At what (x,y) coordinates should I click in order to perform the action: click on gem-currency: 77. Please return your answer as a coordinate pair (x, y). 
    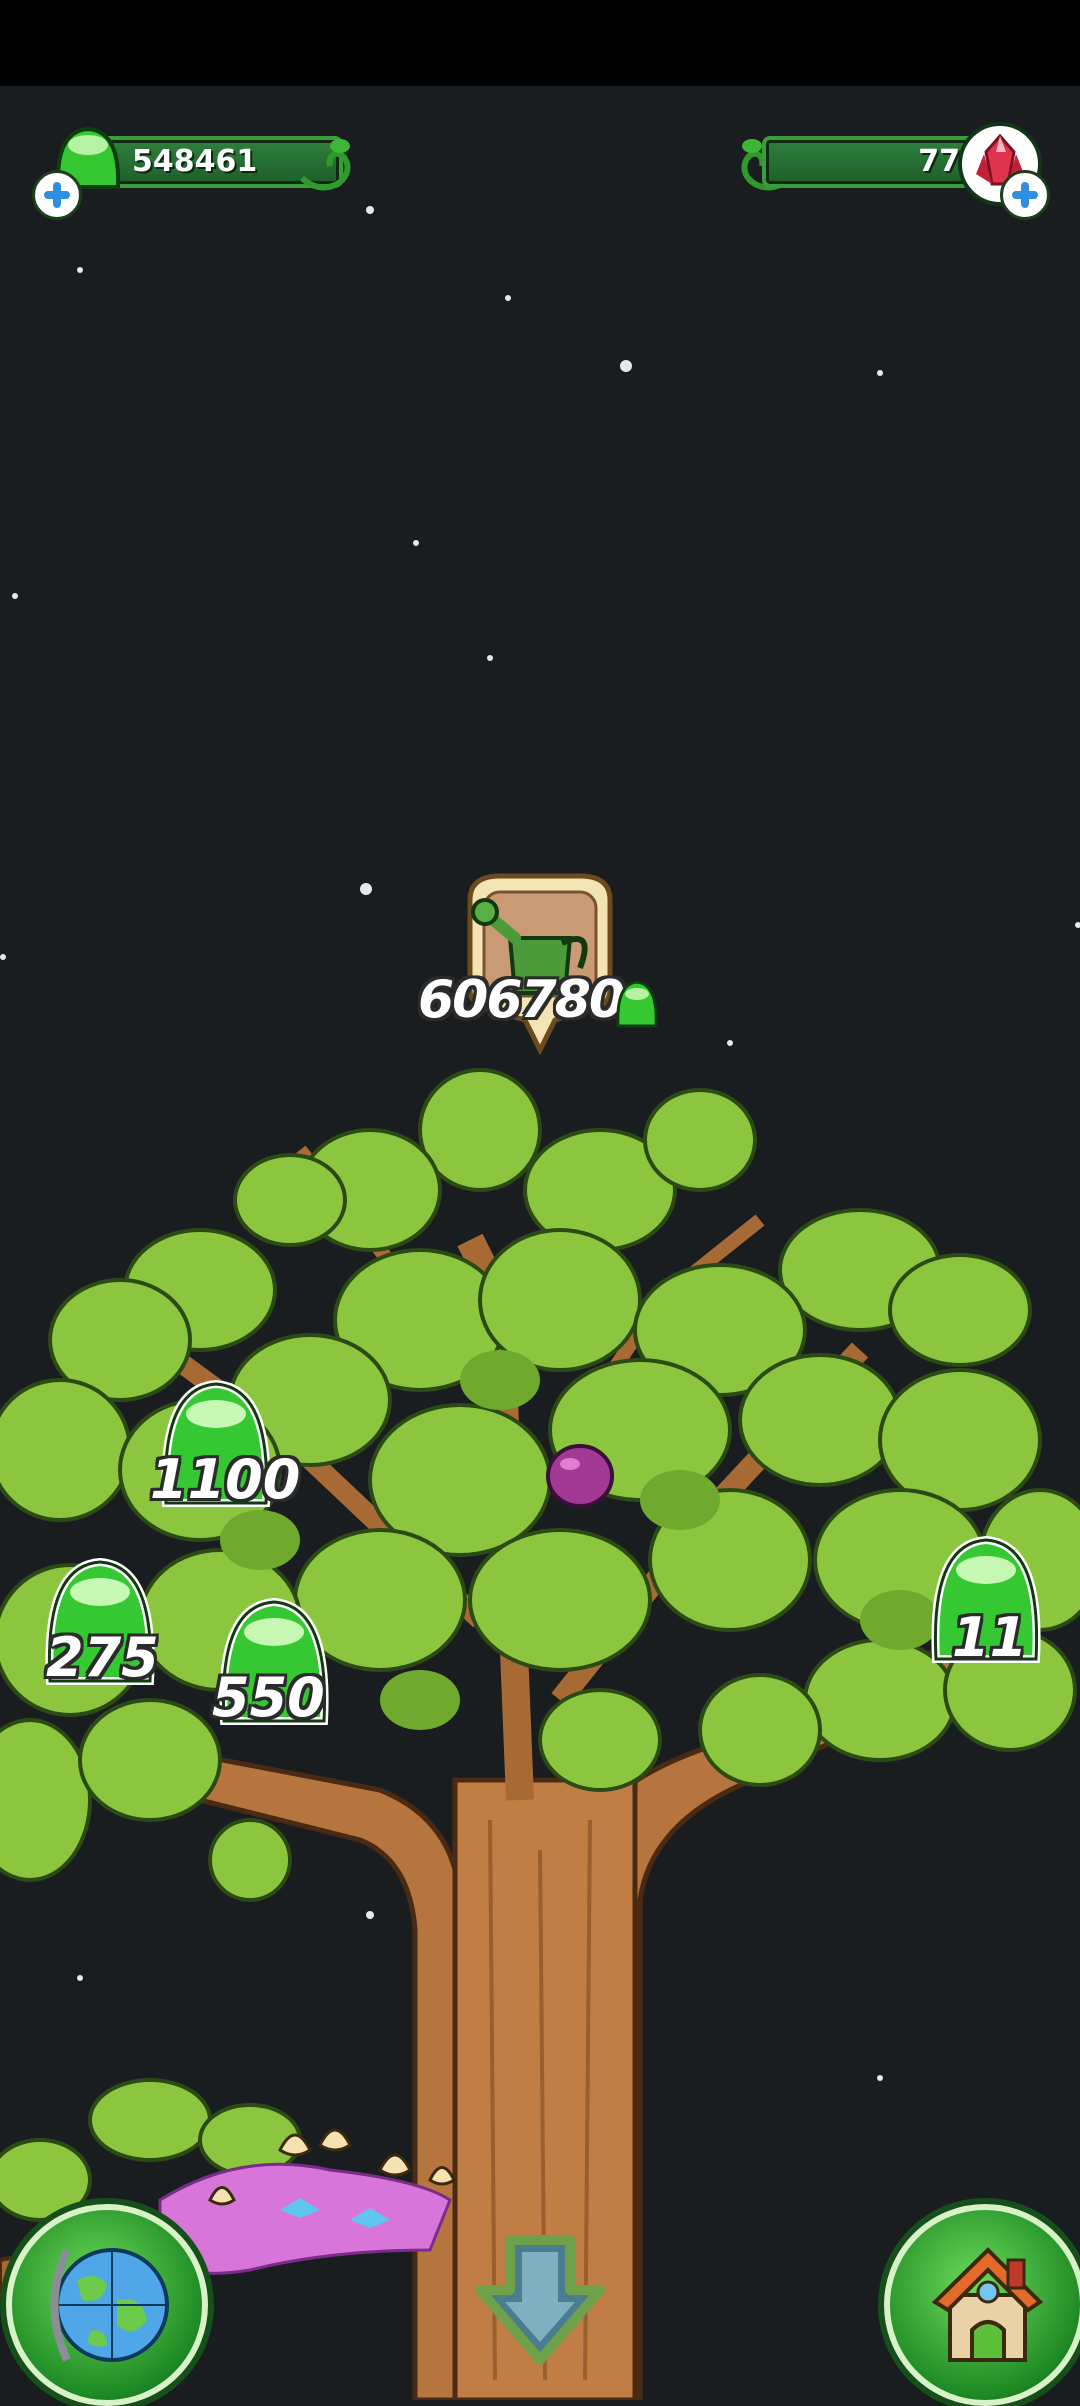
    Looking at the image, I should click on (890, 169).